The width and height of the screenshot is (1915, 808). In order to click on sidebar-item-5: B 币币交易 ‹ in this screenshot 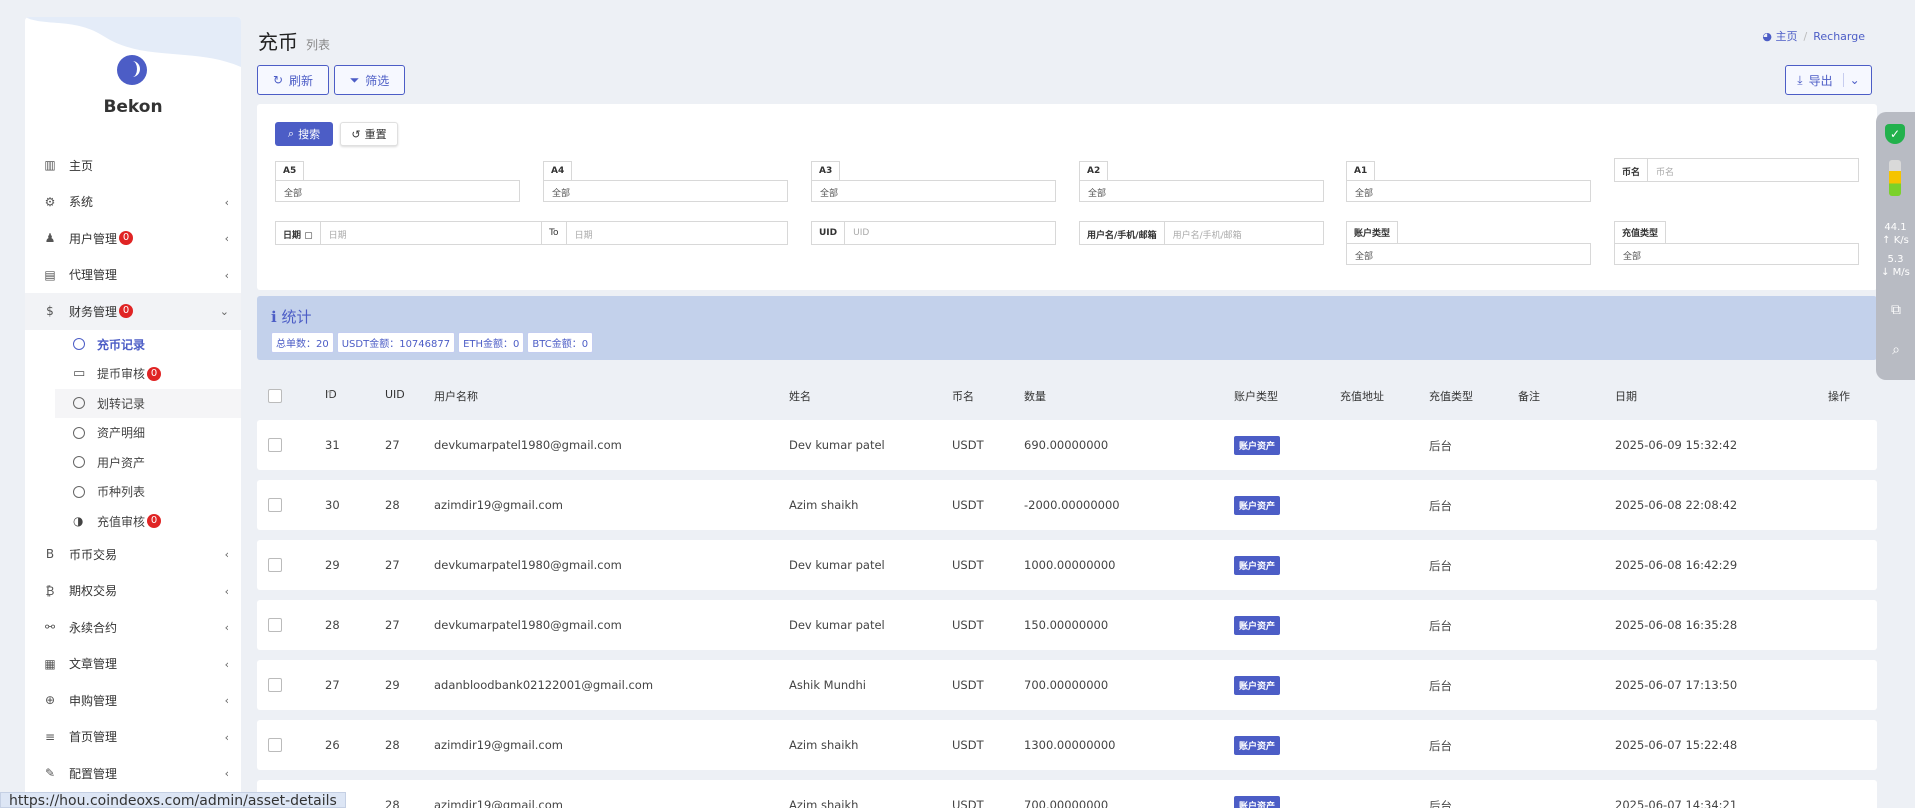, I will do `click(133, 554)`.